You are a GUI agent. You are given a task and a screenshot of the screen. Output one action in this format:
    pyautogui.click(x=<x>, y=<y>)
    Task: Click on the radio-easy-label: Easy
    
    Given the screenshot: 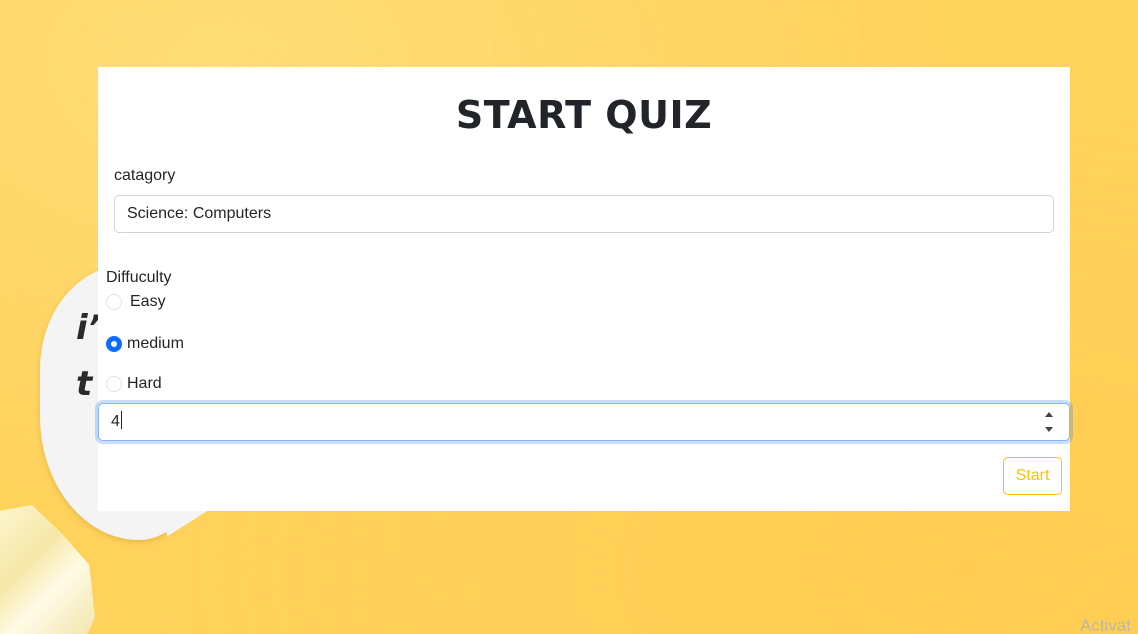 What is the action you would take?
    pyautogui.click(x=148, y=301)
    